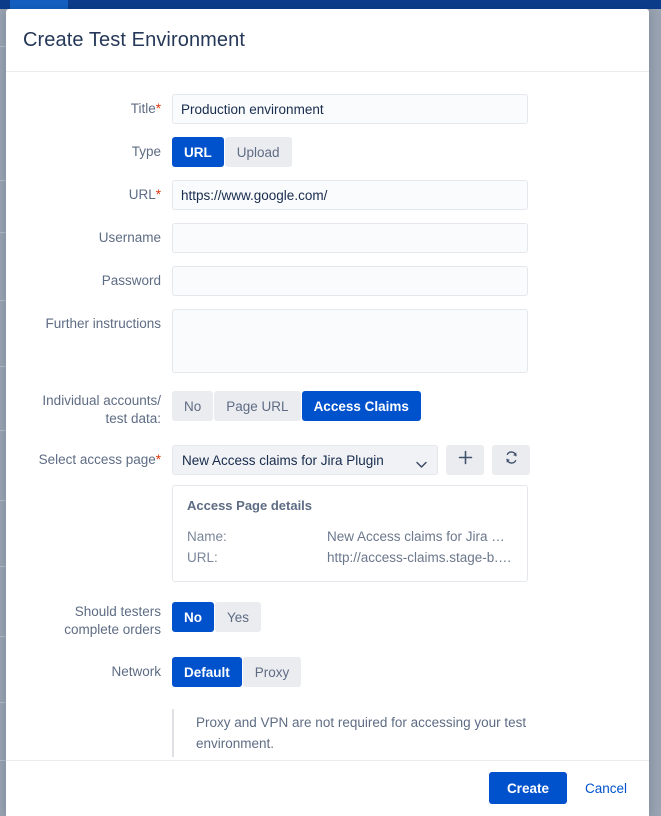  I want to click on browser-tab, so click(39, 4).